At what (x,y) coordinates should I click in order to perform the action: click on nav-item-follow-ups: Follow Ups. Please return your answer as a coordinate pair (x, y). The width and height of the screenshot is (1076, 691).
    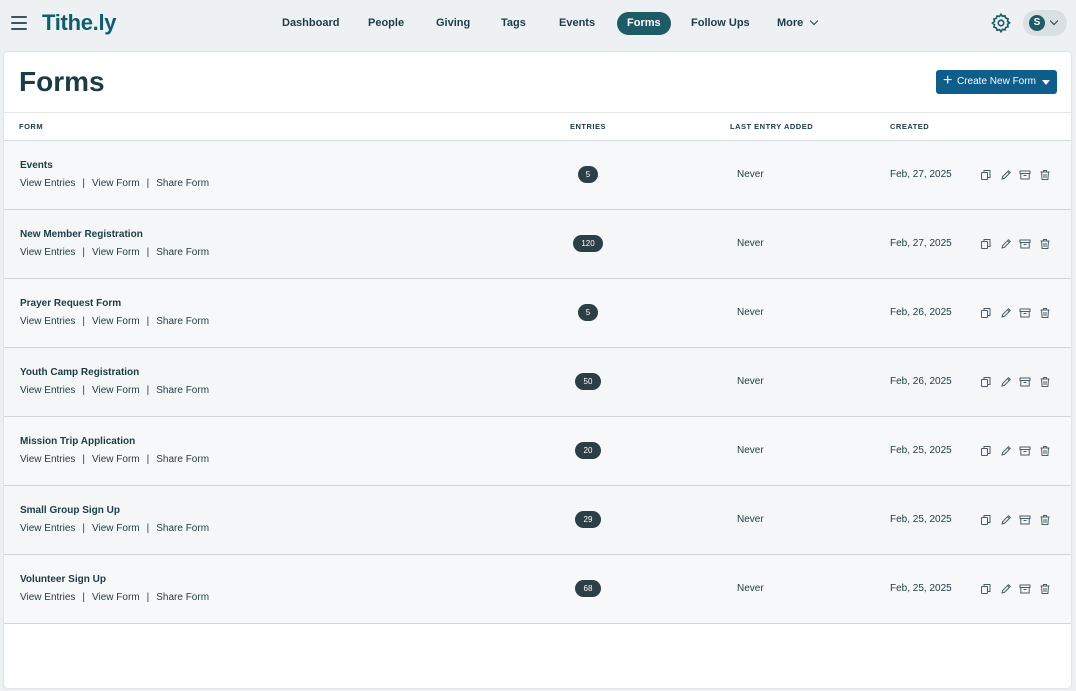
    Looking at the image, I should click on (720, 23).